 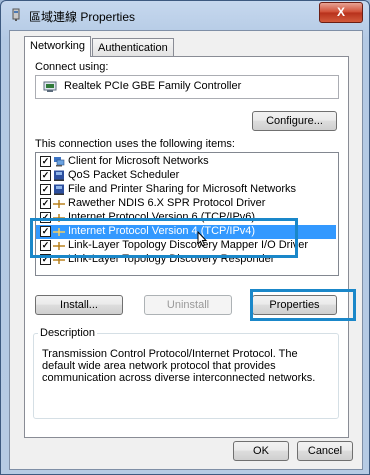 What do you see at coordinates (50, 86) in the screenshot?
I see `adapter-icon` at bounding box center [50, 86].